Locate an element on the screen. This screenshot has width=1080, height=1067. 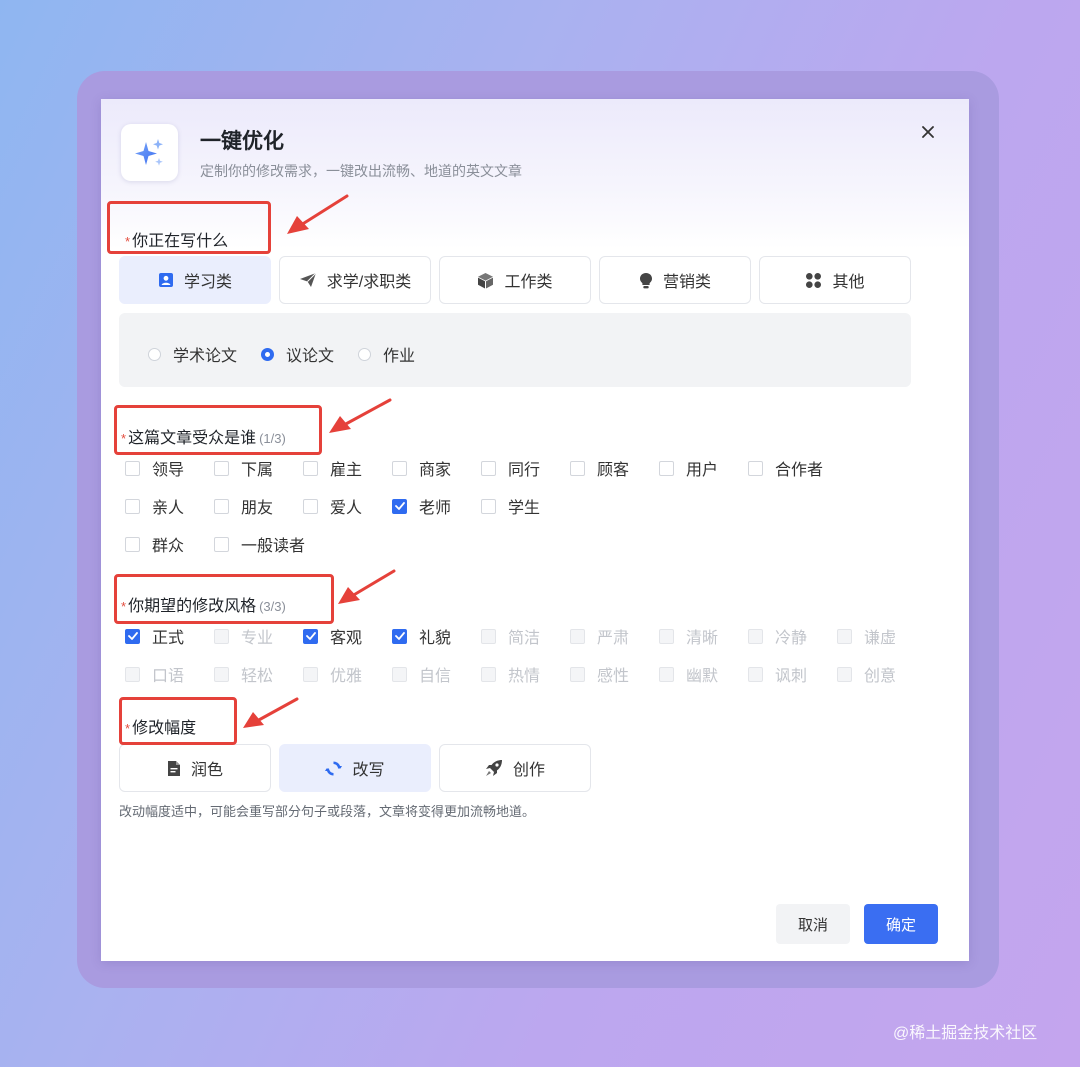
subtype-academic-paper-radio: 学术论文 is located at coordinates (192, 354).